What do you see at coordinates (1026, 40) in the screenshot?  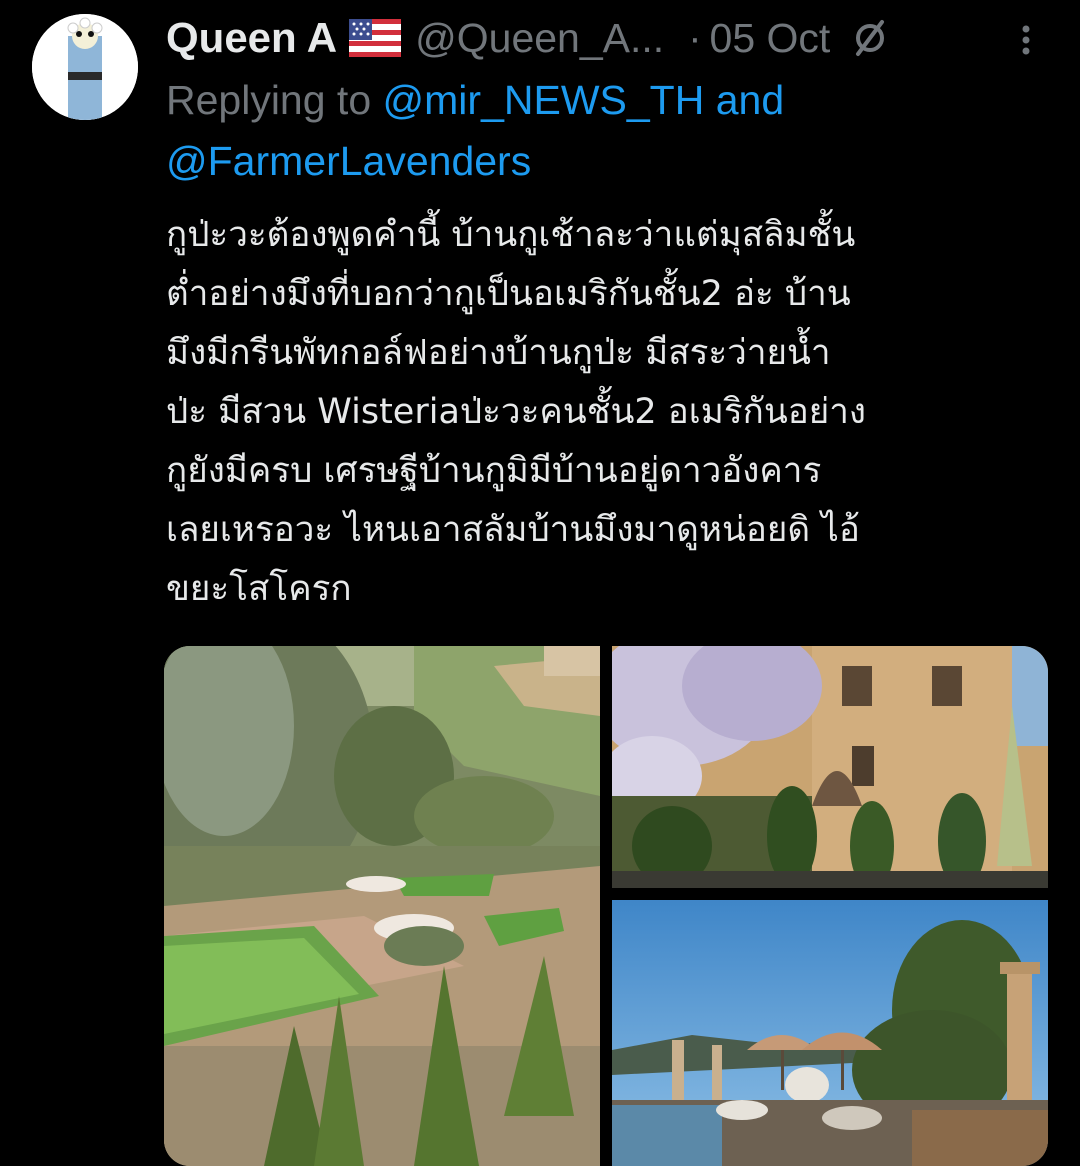 I see `more-options-icon` at bounding box center [1026, 40].